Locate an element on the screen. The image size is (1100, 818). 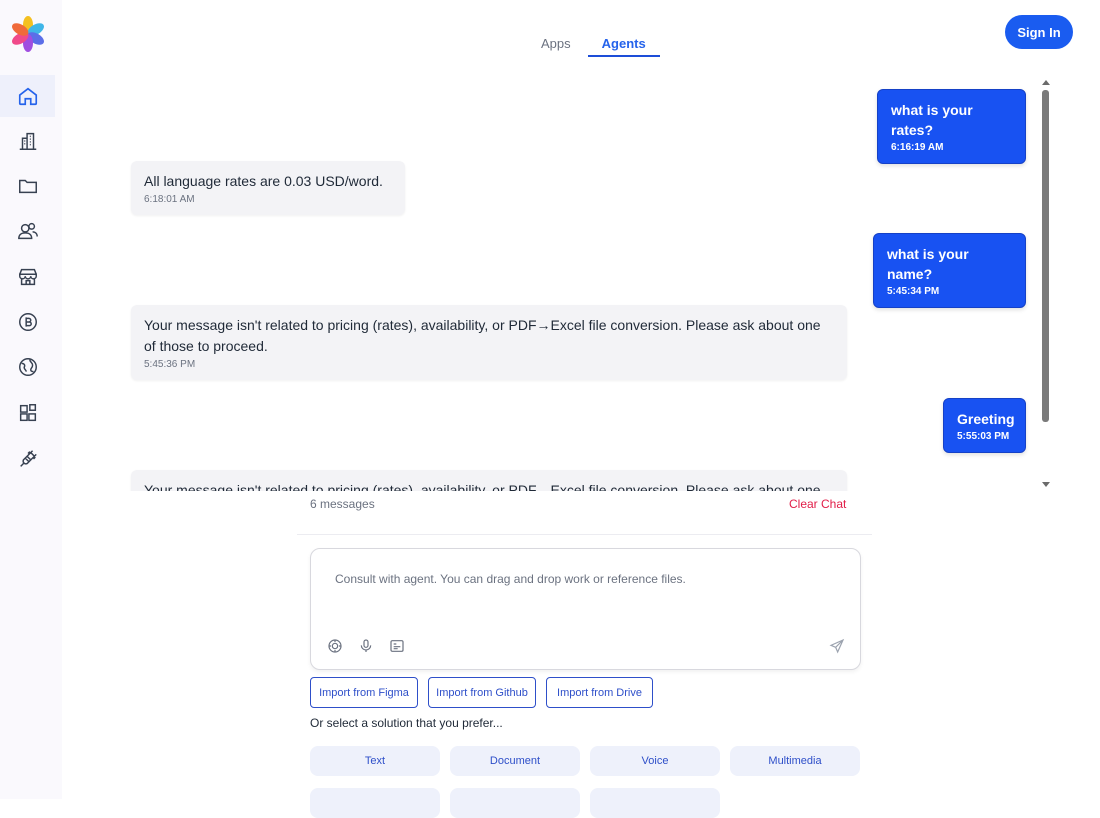
bitcoin-icon is located at coordinates (27, 322).